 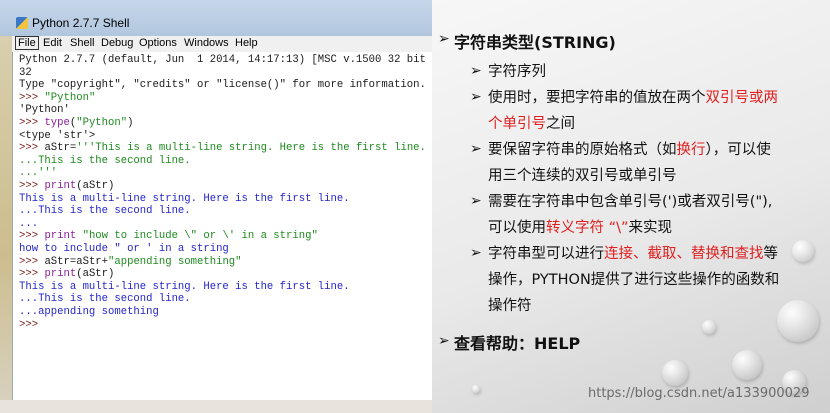 What do you see at coordinates (738, 150) in the screenshot?
I see `bullet-text: ），可以使` at bounding box center [738, 150].